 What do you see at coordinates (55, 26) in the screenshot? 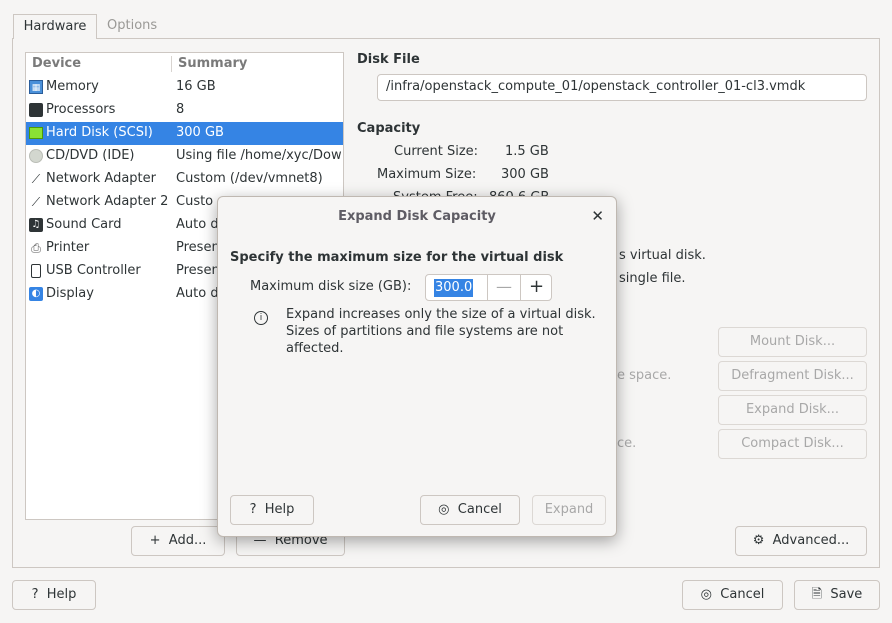
I see `tab-hardware: Hardware` at bounding box center [55, 26].